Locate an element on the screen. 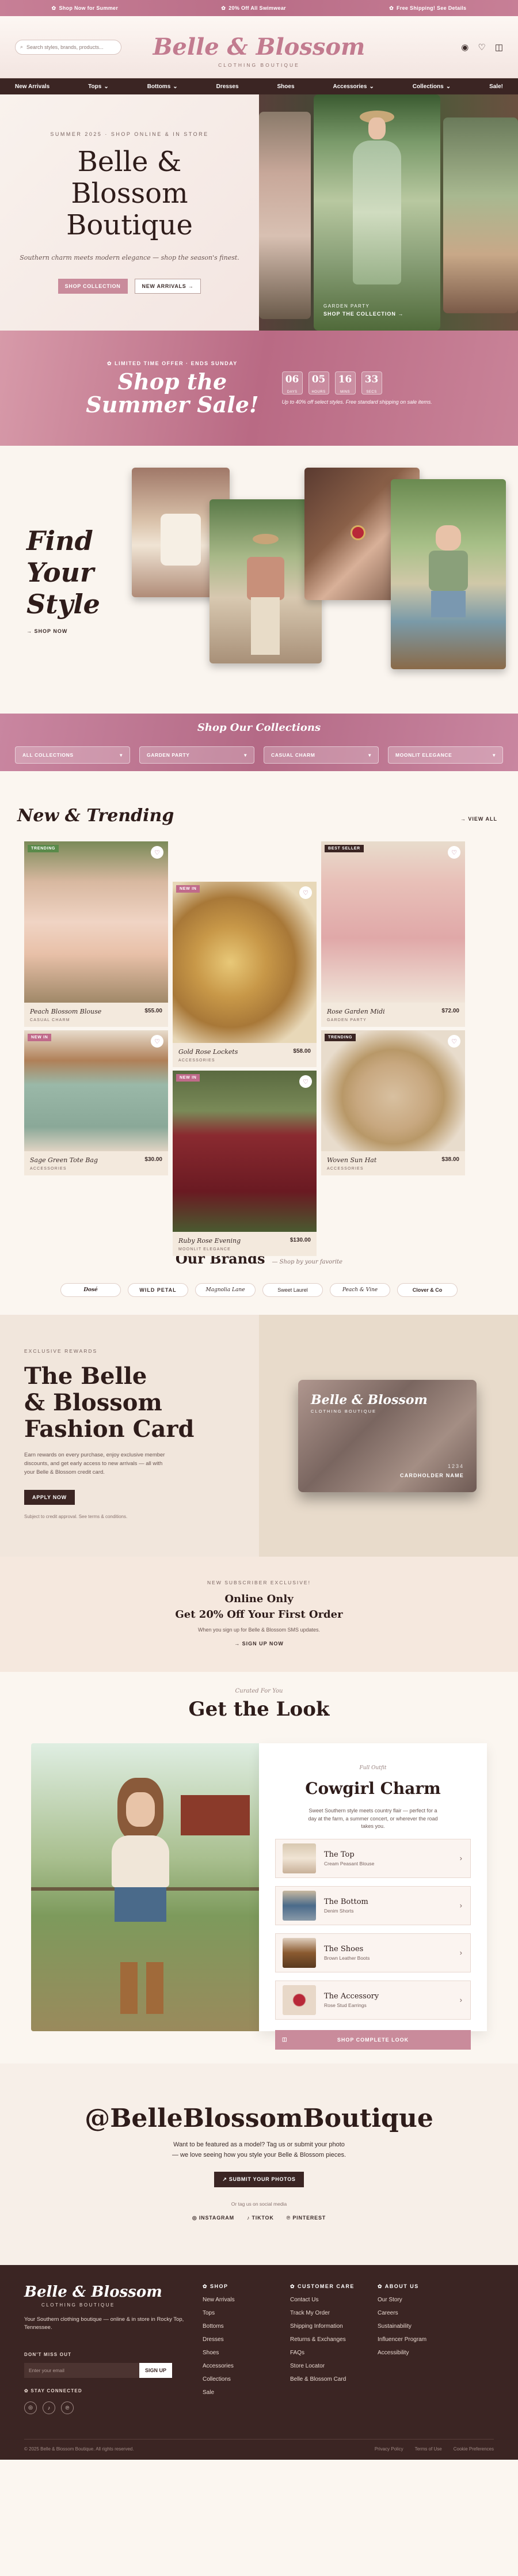 This screenshot has width=518, height=2576. promo-item: ✿ Shop Now for Summer is located at coordinates (86, 8).